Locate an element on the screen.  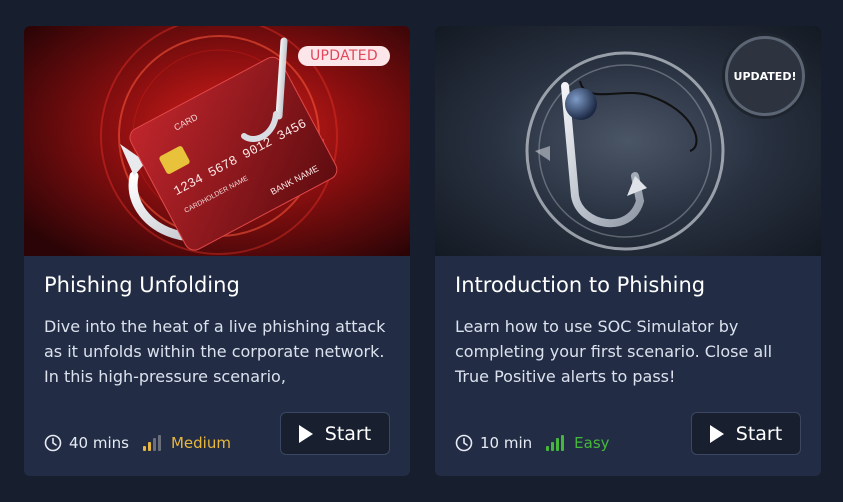
difficulty-label: Medium is located at coordinates (200, 443).